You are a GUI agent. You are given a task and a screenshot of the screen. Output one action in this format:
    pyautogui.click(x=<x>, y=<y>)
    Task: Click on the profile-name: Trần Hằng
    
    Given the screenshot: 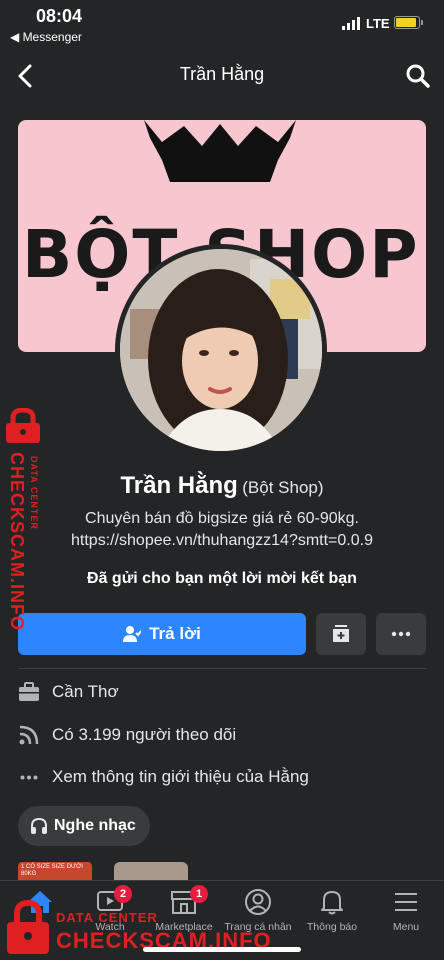 What is the action you would take?
    pyautogui.click(x=179, y=485)
    